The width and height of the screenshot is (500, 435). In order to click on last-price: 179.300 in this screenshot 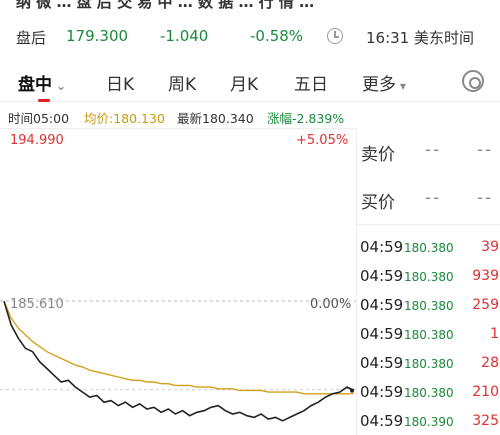, I will do `click(97, 36)`.